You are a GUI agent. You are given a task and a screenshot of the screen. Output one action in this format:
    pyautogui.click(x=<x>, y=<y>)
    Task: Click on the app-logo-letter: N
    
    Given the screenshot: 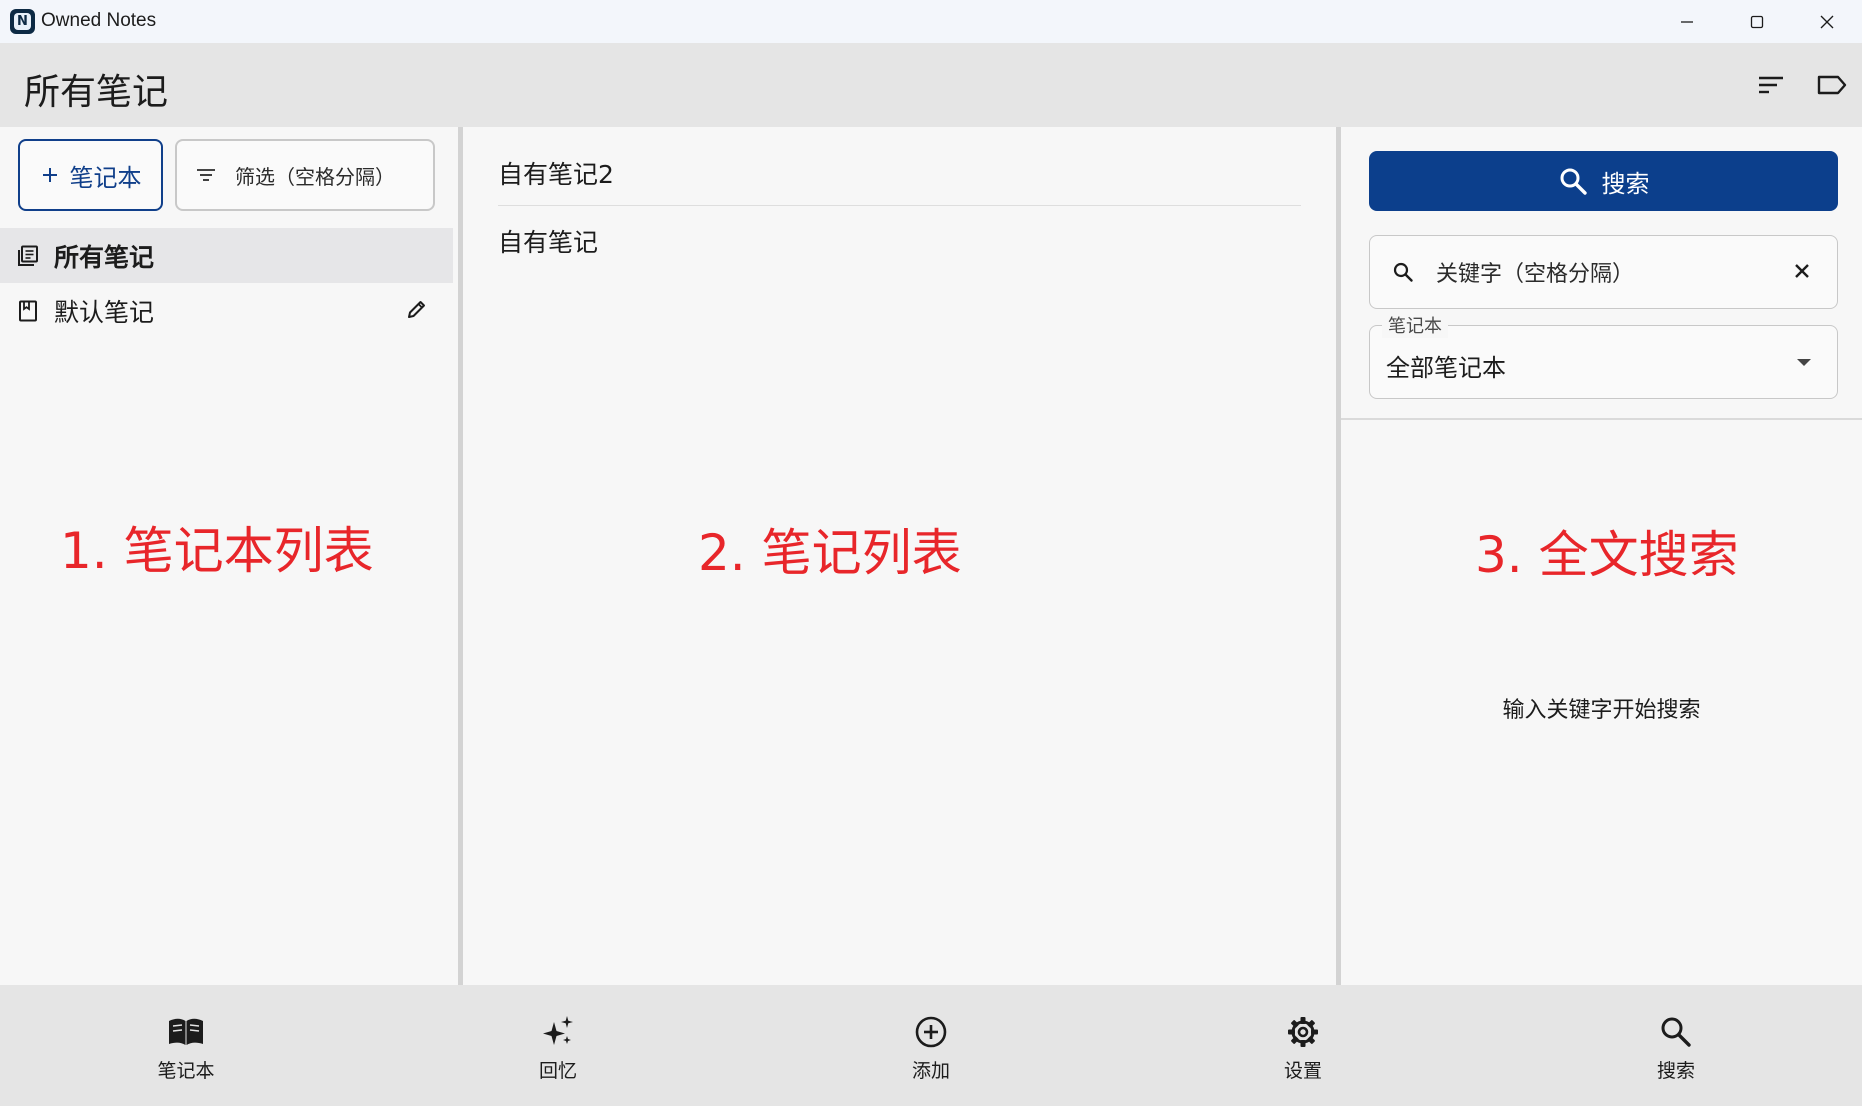 What is the action you would take?
    pyautogui.click(x=22, y=21)
    